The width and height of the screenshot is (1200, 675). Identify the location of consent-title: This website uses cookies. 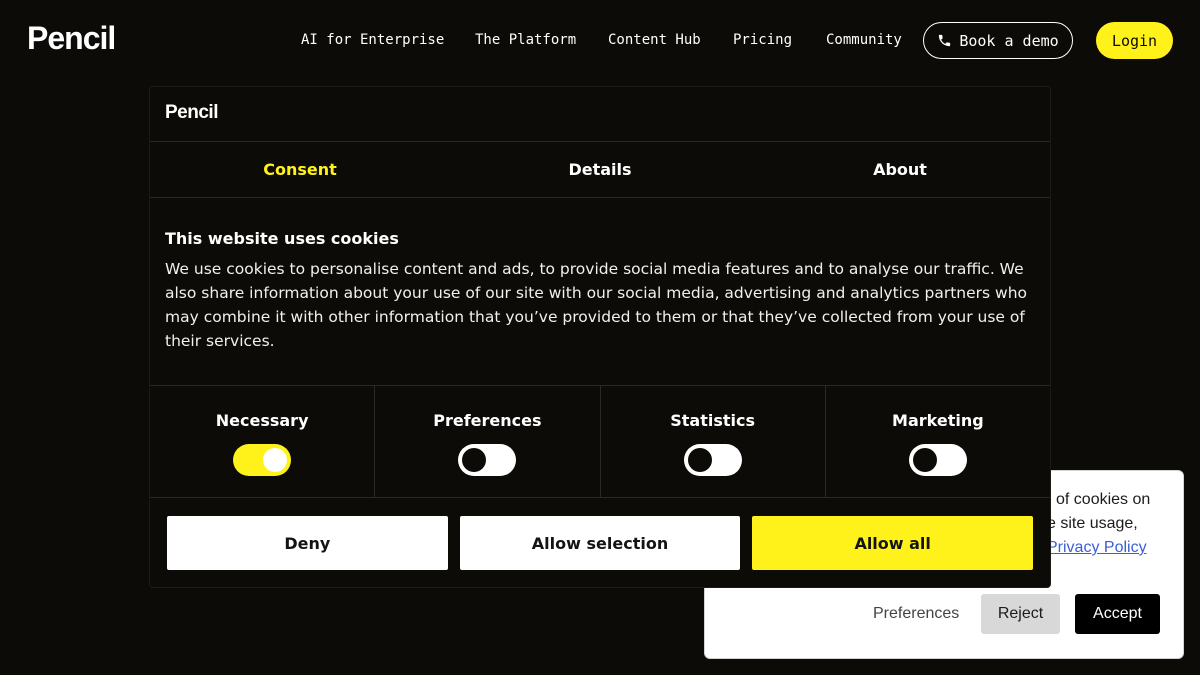
(282, 238).